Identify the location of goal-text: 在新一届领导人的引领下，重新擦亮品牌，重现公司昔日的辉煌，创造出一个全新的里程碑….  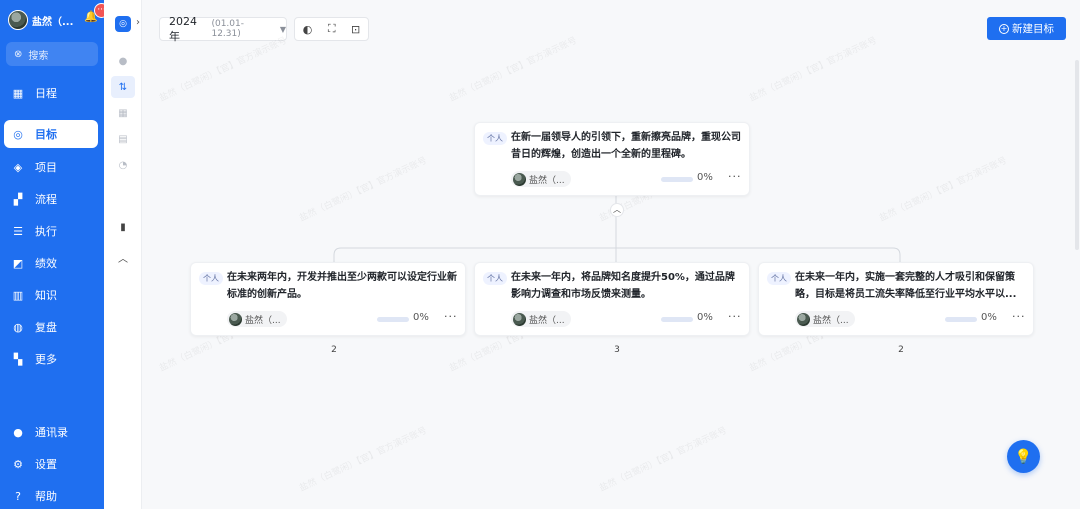
(626, 146).